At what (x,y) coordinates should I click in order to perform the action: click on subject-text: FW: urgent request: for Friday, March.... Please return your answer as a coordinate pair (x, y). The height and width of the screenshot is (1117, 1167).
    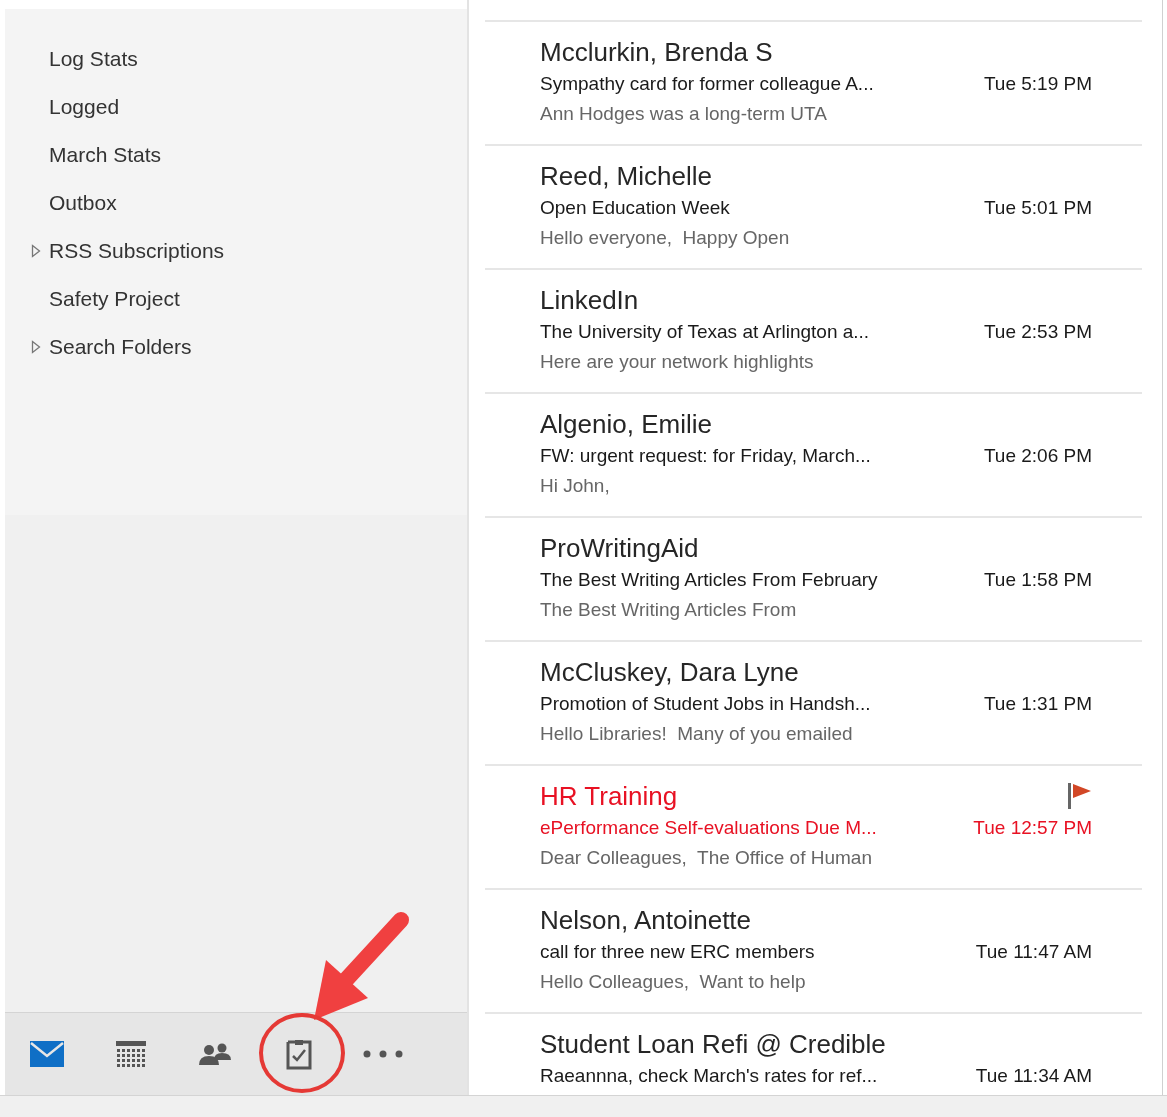
    Looking at the image, I should click on (705, 455).